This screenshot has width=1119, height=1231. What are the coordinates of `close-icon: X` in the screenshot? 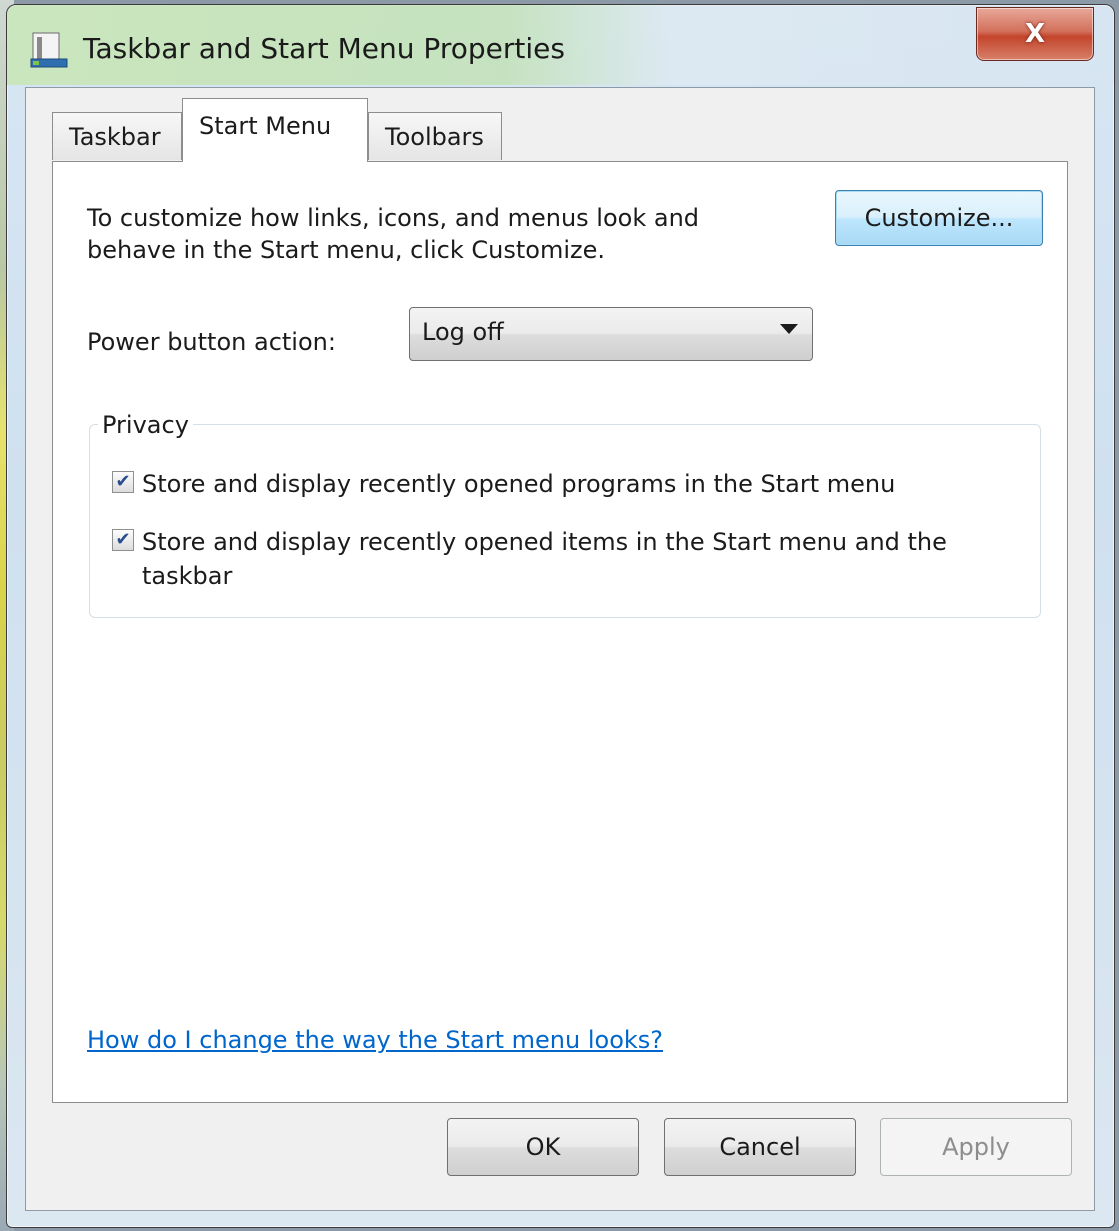 It's located at (1035, 34).